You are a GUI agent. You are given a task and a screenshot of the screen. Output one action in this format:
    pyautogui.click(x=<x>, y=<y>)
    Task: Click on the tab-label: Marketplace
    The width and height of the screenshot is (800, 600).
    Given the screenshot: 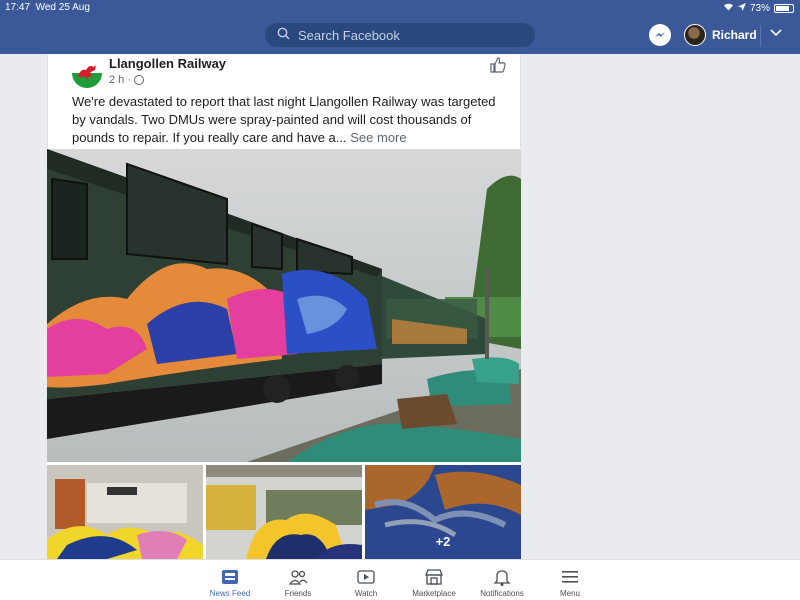 What is the action you would take?
    pyautogui.click(x=434, y=593)
    